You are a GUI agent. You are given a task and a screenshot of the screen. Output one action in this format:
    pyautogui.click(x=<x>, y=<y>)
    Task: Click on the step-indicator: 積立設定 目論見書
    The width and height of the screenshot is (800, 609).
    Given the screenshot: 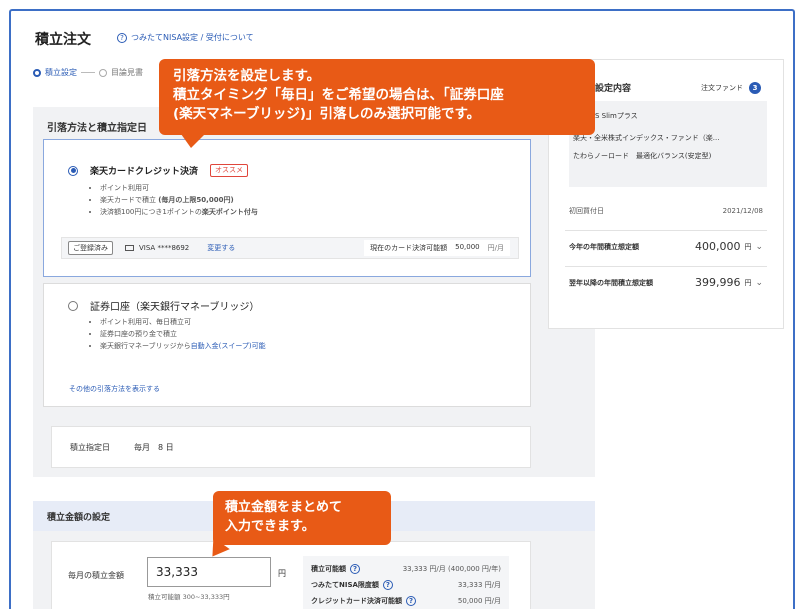 What is the action you would take?
    pyautogui.click(x=88, y=72)
    